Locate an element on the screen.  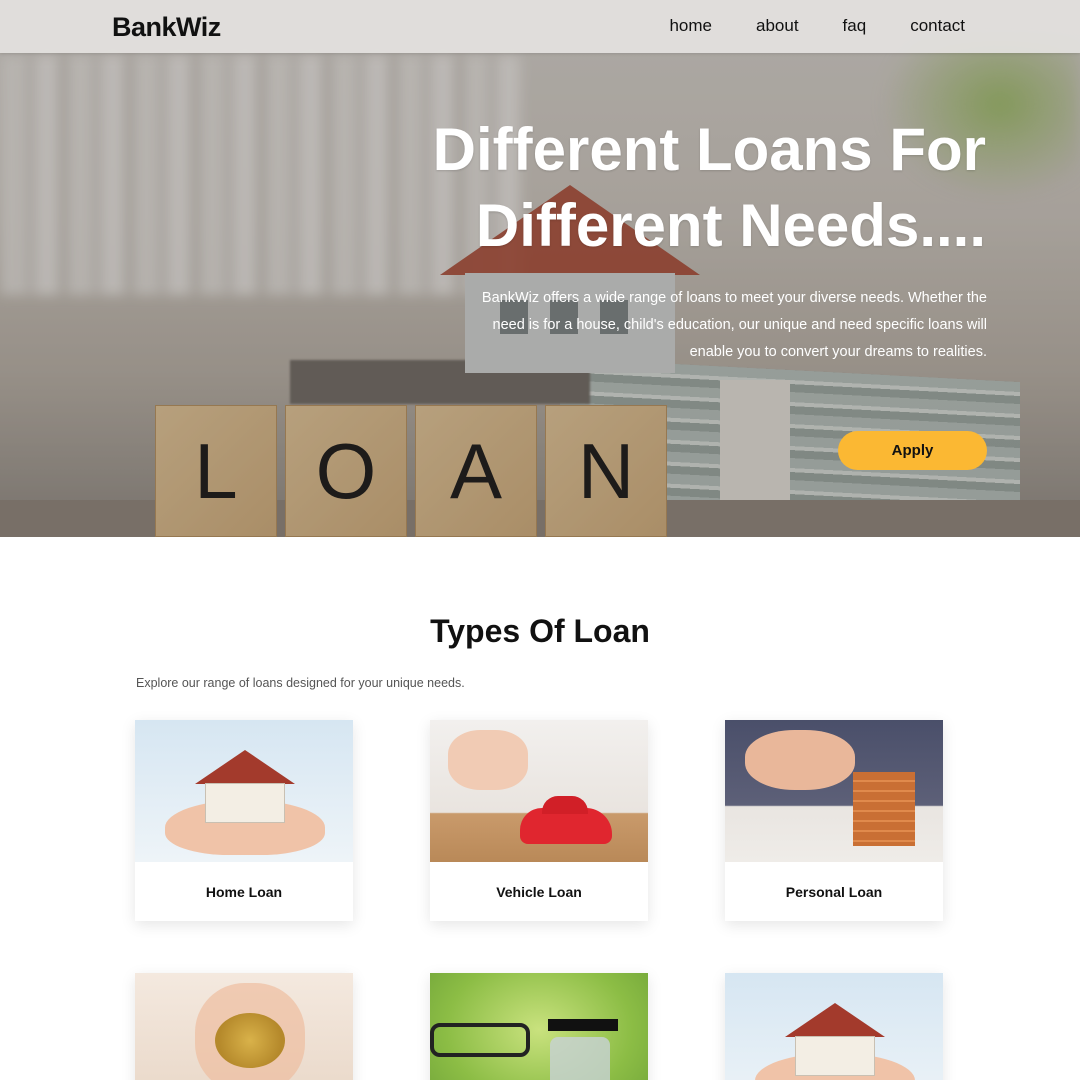
nav-link-home: home is located at coordinates (690, 26).